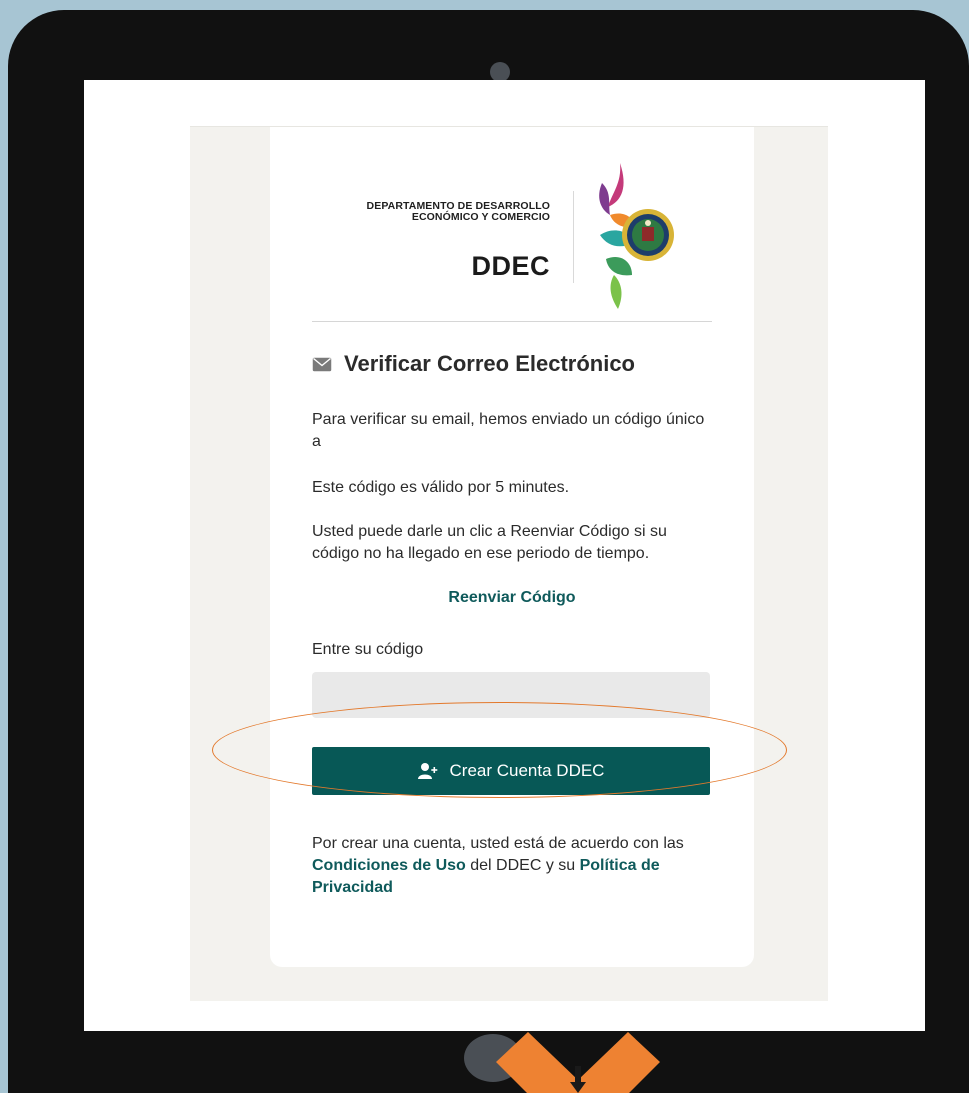 Image resolution: width=969 pixels, height=1093 pixels. Describe the element at coordinates (636, 236) in the screenshot. I see `puerto-rico-emblem-icon` at that location.